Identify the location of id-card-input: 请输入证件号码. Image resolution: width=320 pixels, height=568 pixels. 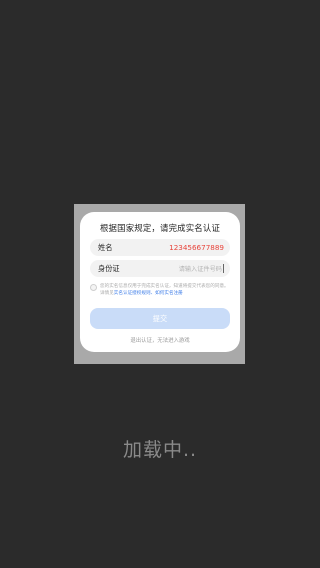
(201, 268).